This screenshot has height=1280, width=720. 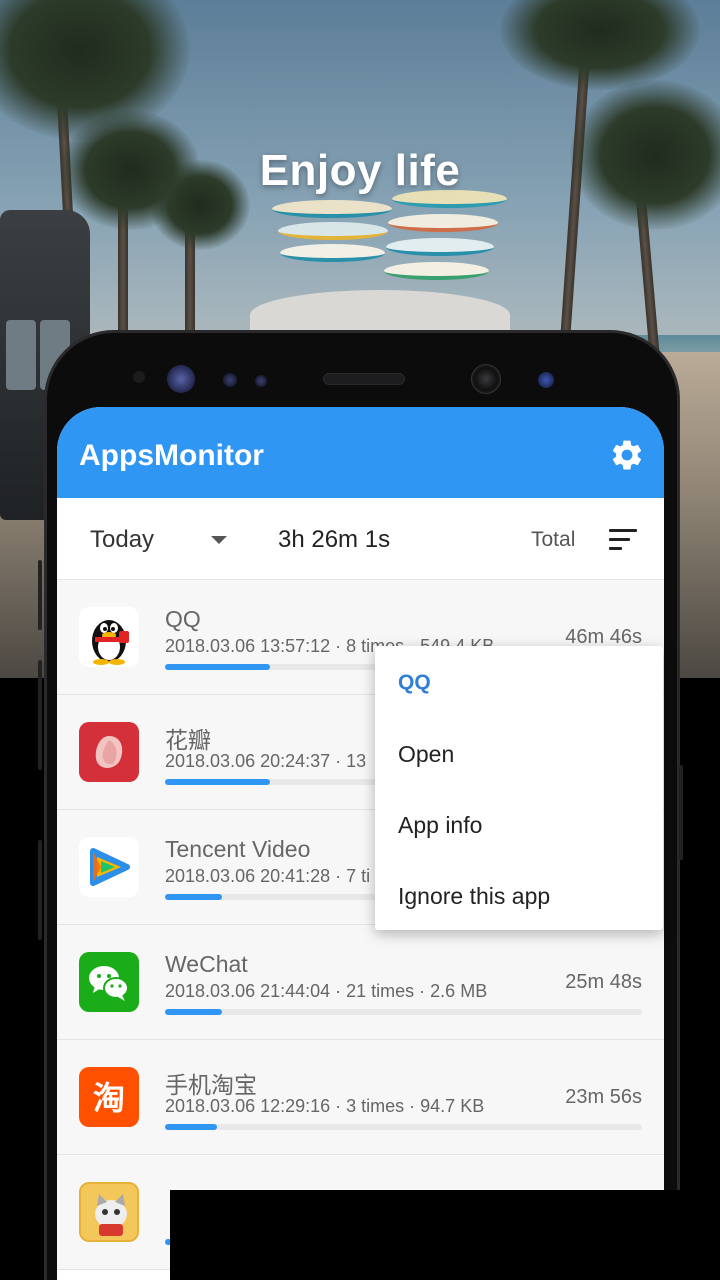 What do you see at coordinates (188, 740) in the screenshot?
I see `app-name: 花瓣` at bounding box center [188, 740].